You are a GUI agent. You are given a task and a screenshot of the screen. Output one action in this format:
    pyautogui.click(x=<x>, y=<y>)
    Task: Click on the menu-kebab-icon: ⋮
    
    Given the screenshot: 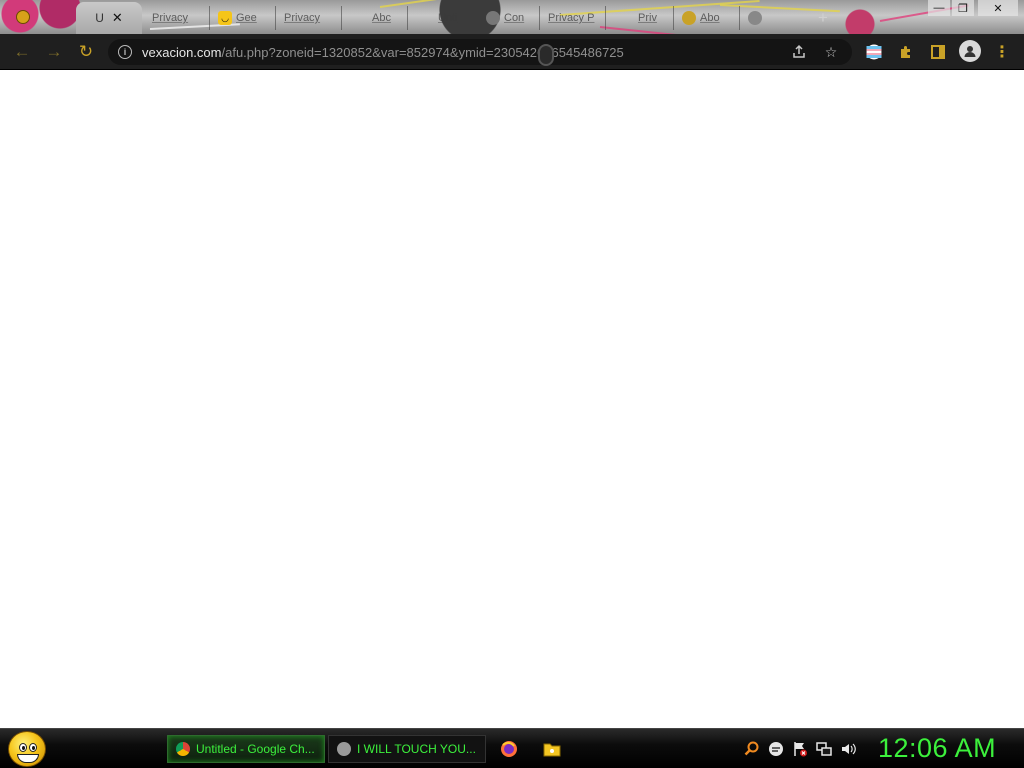 What is the action you would take?
    pyautogui.click(x=1002, y=52)
    